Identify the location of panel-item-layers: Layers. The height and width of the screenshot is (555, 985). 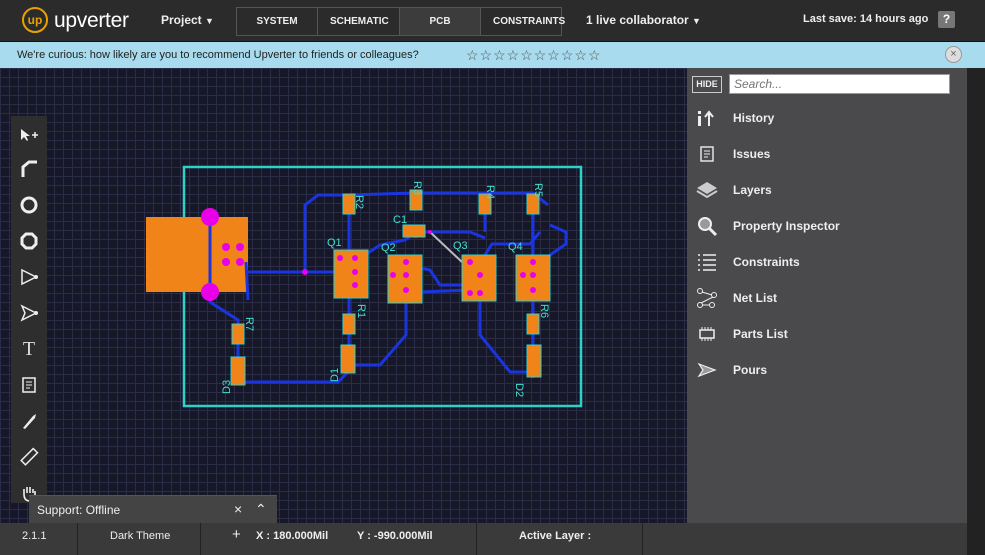
(828, 190).